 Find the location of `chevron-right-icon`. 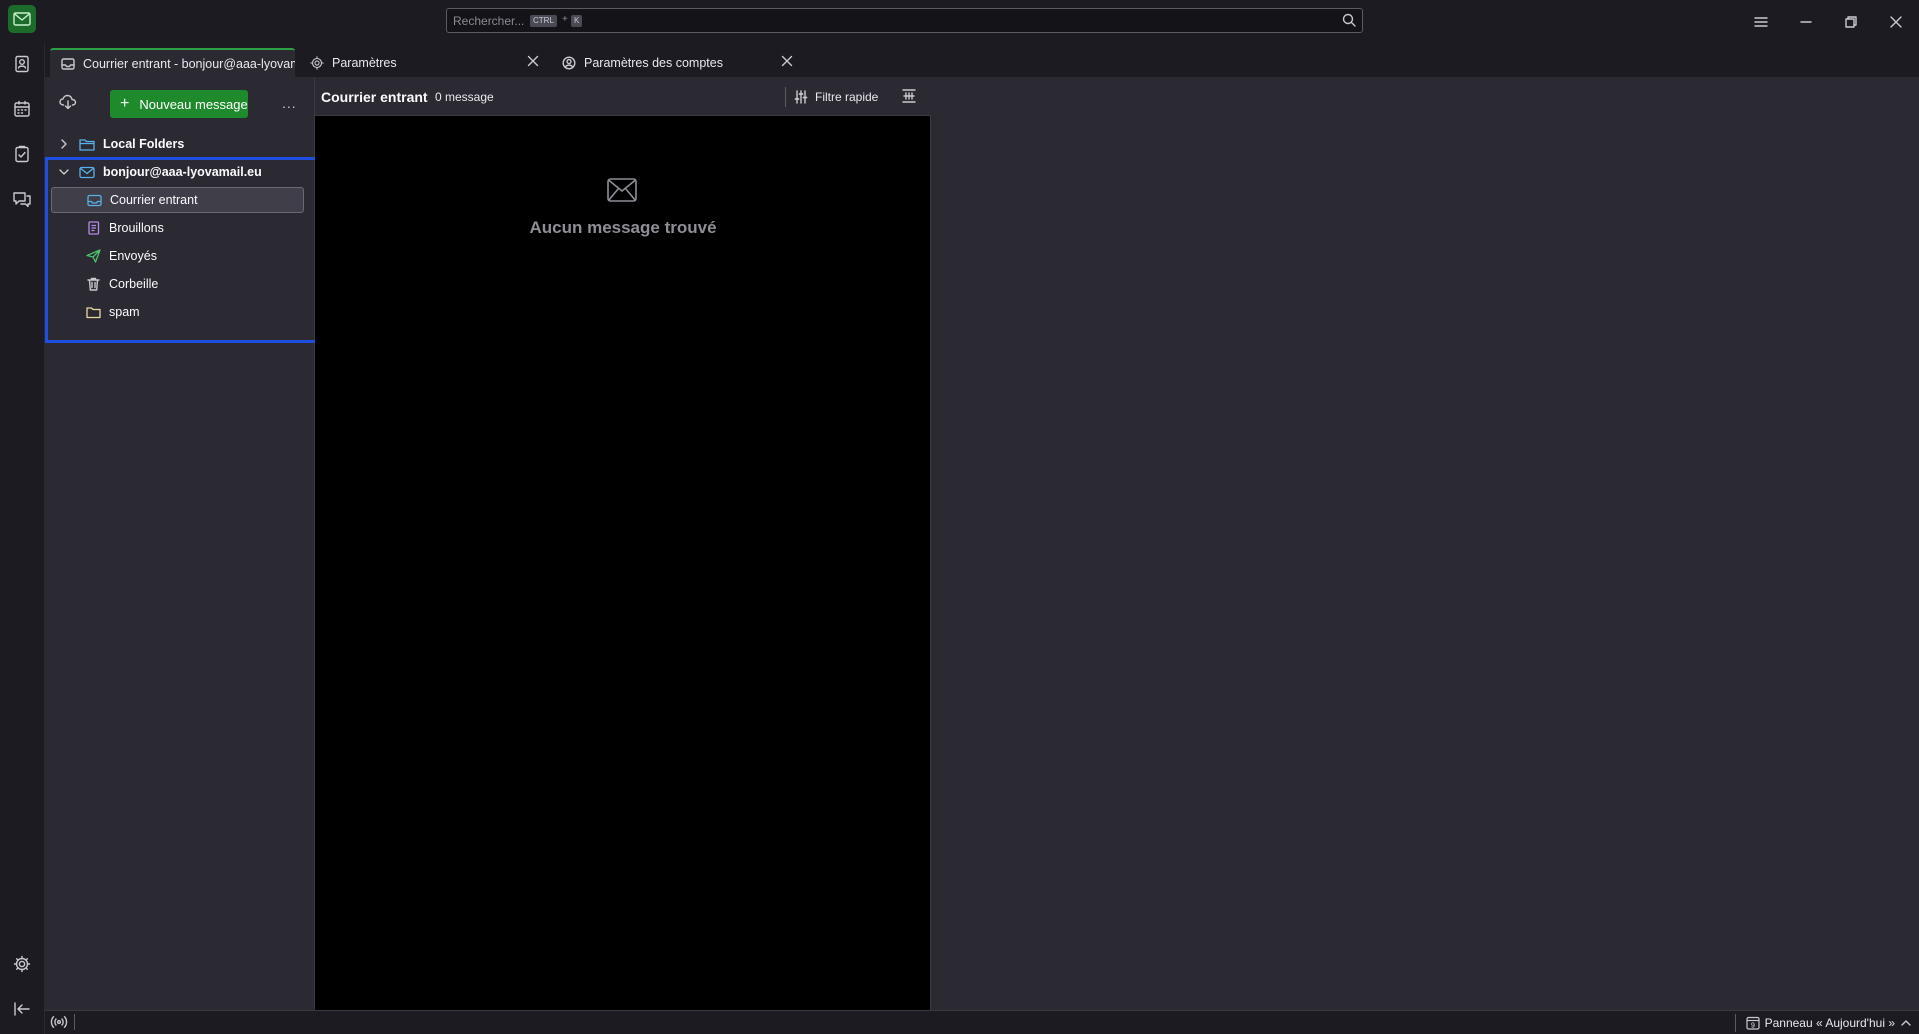

chevron-right-icon is located at coordinates (67, 144).